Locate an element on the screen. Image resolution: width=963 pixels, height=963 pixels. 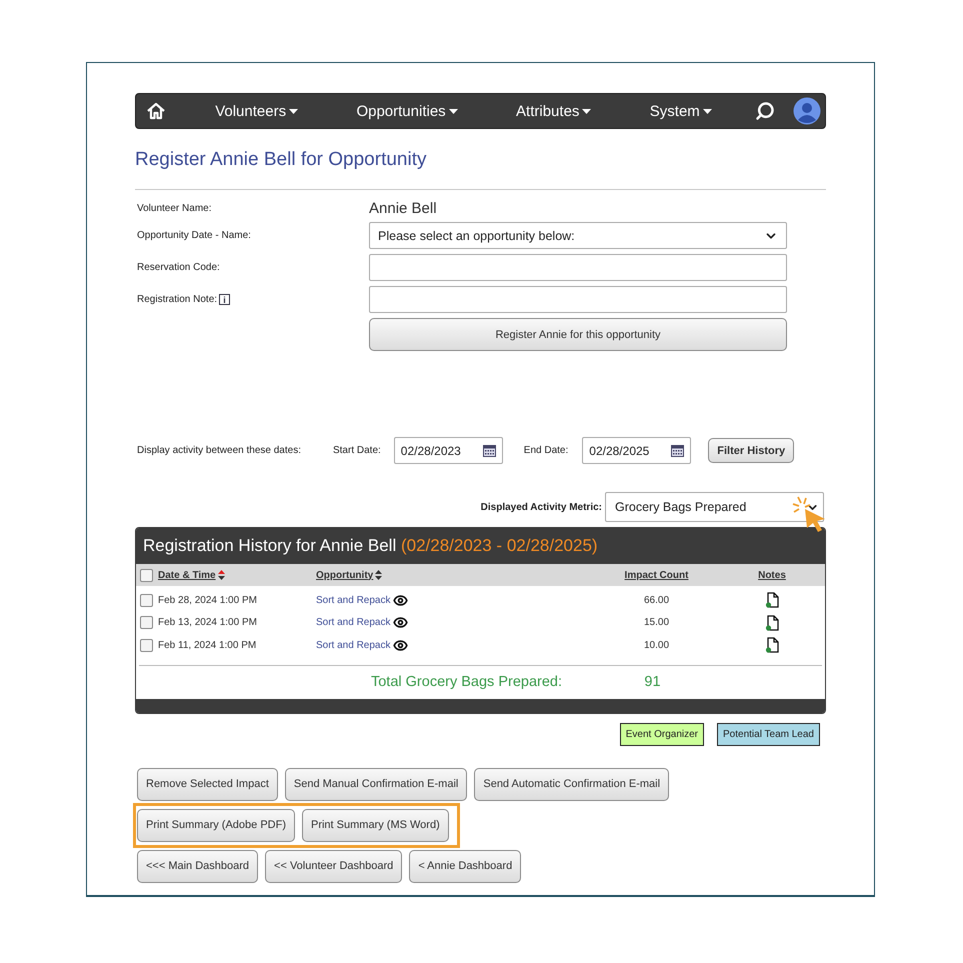
action-button: << Volunteer Dashboard is located at coordinates (333, 866).